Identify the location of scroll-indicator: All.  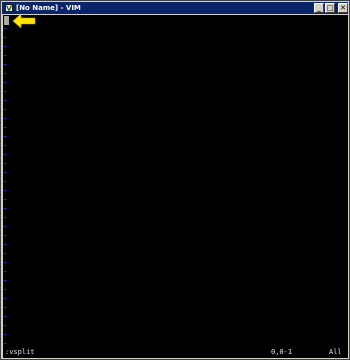
(335, 352).